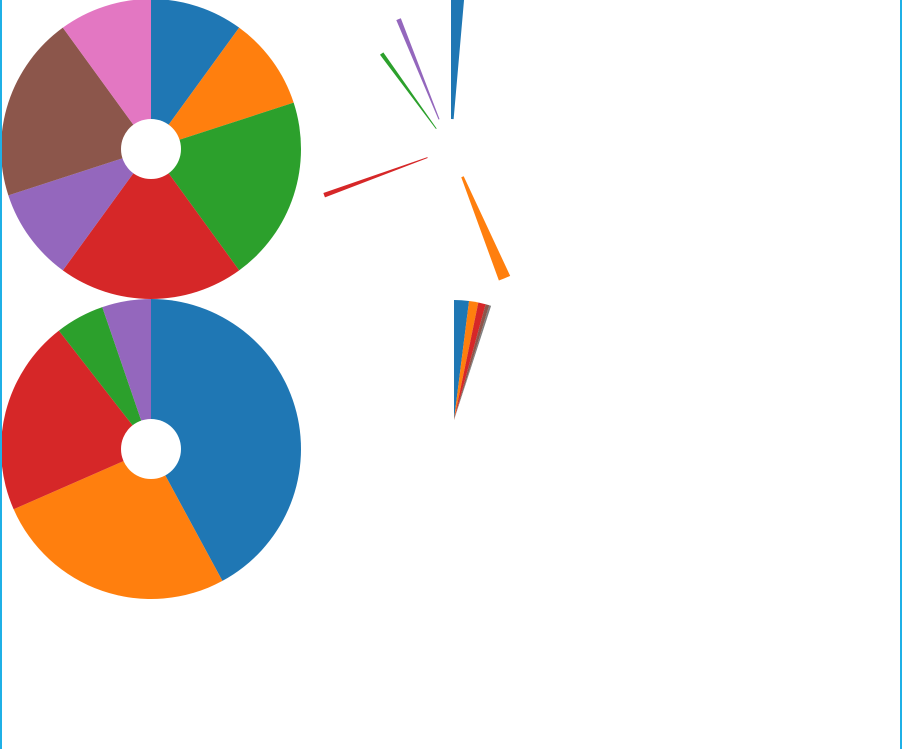  What do you see at coordinates (151, 149) in the screenshot?
I see `donut-1-hole` at bounding box center [151, 149].